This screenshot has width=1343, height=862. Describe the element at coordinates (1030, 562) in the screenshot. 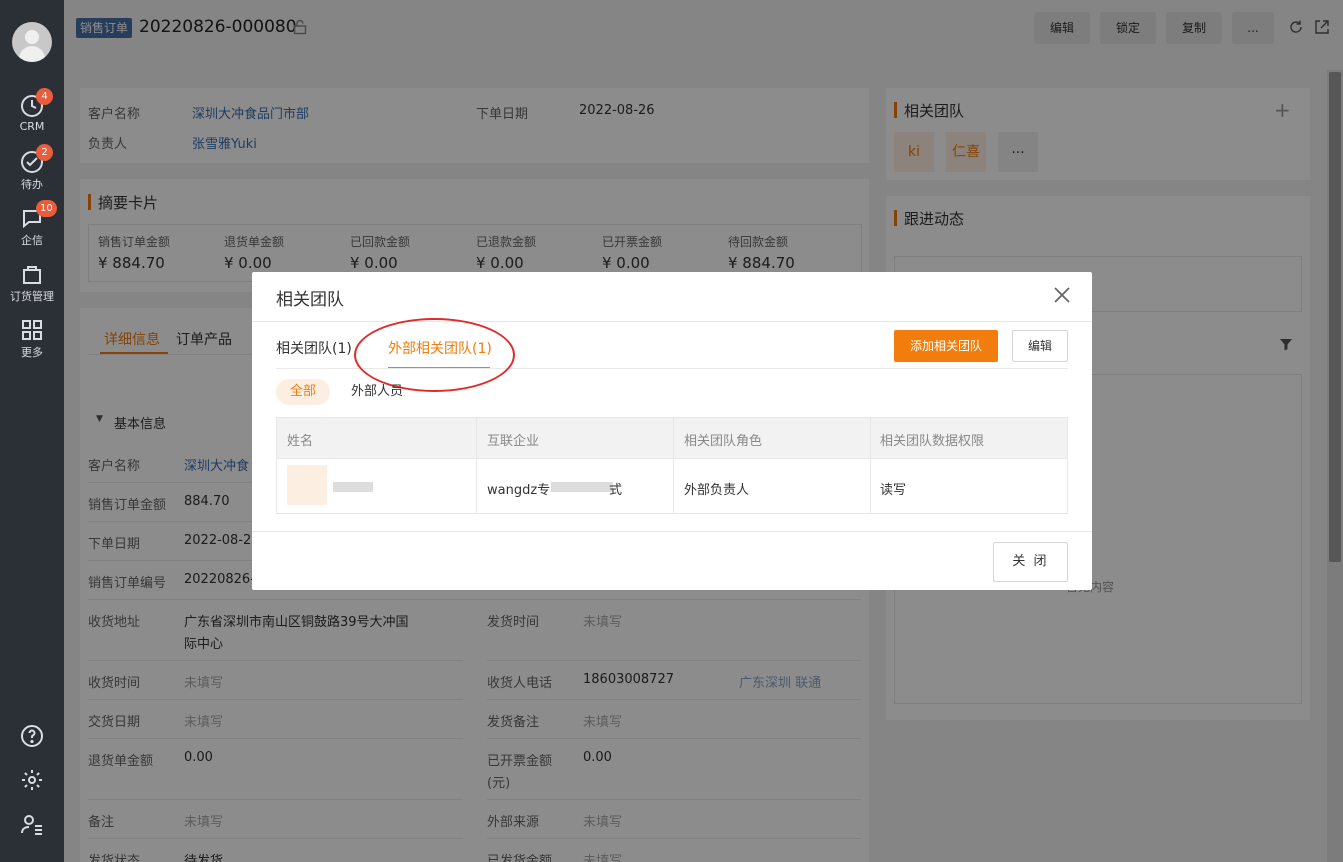

I see `close-button: 关 闭` at that location.